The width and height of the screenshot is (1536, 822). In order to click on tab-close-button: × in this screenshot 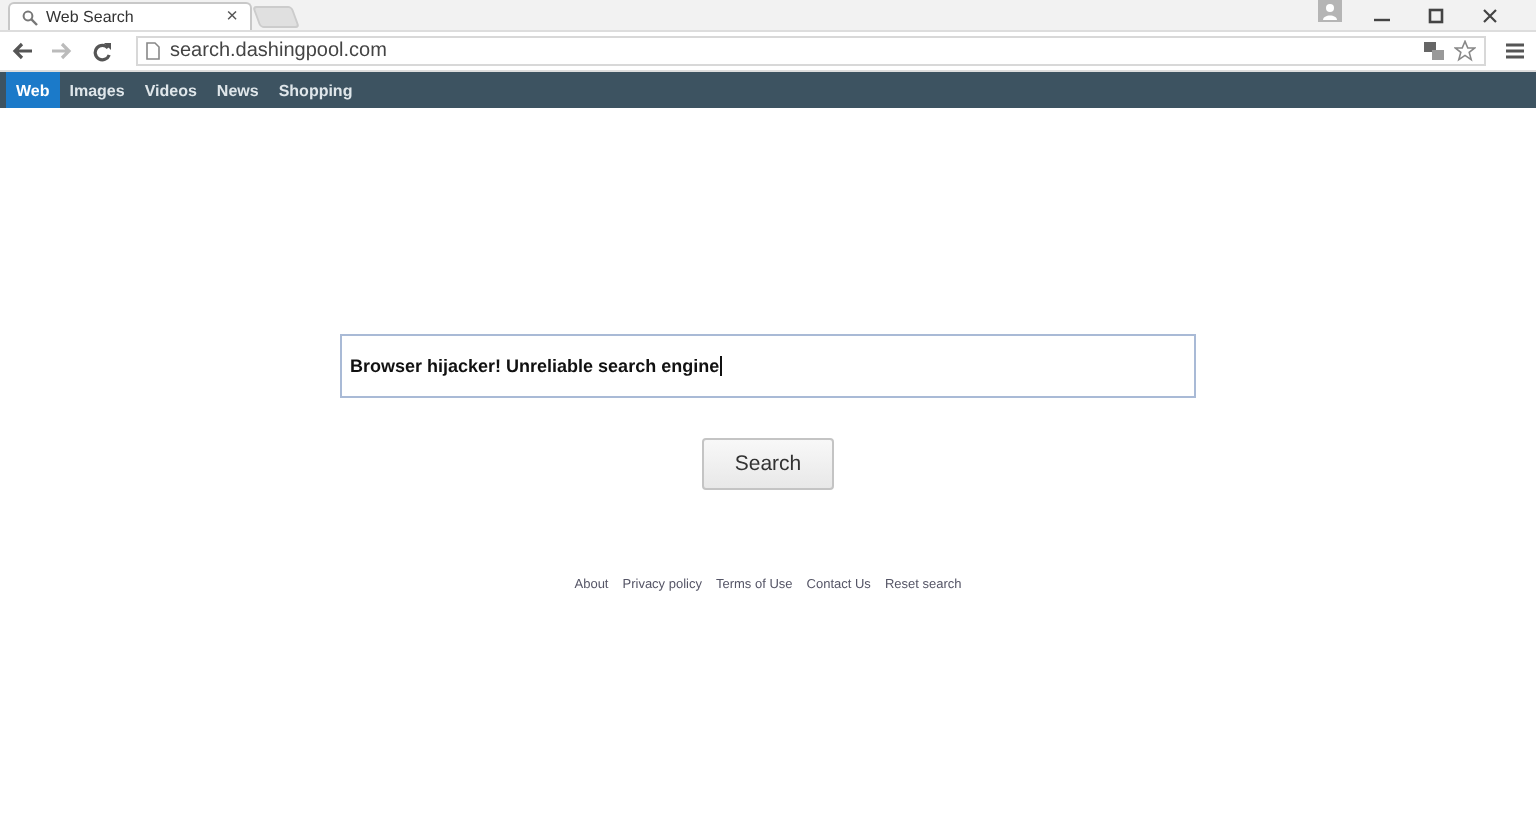, I will do `click(232, 17)`.